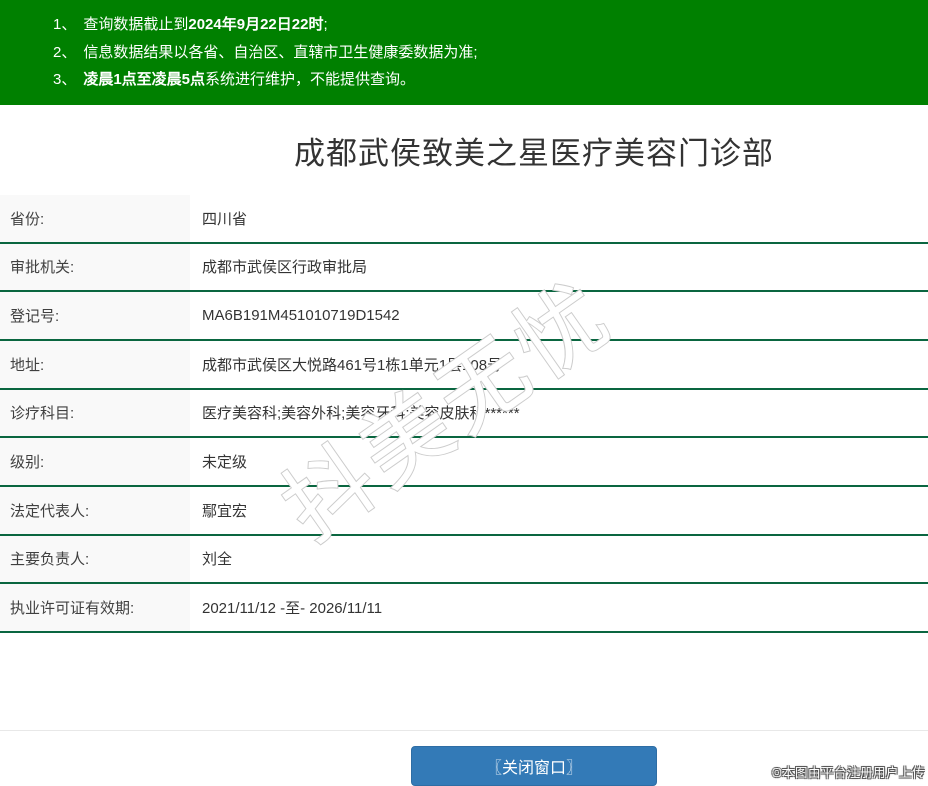 This screenshot has width=928, height=786. I want to click on row-value: 2021/11/12 -至- 2026/11/11, so click(292, 609).